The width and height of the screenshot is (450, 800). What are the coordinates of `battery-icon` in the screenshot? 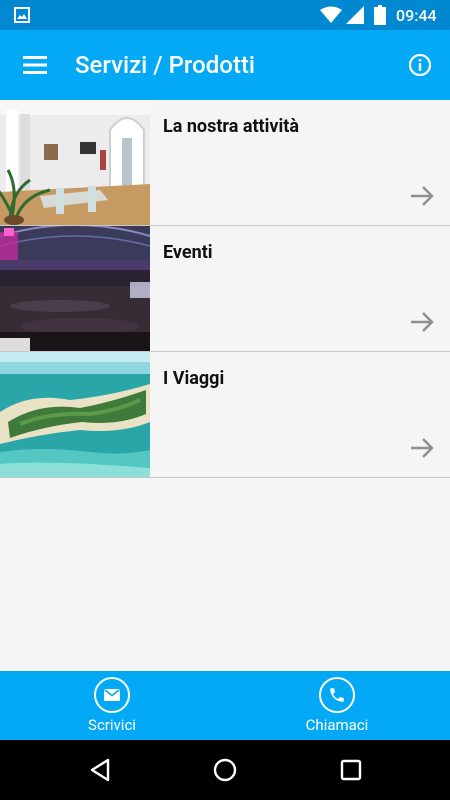 It's located at (380, 15).